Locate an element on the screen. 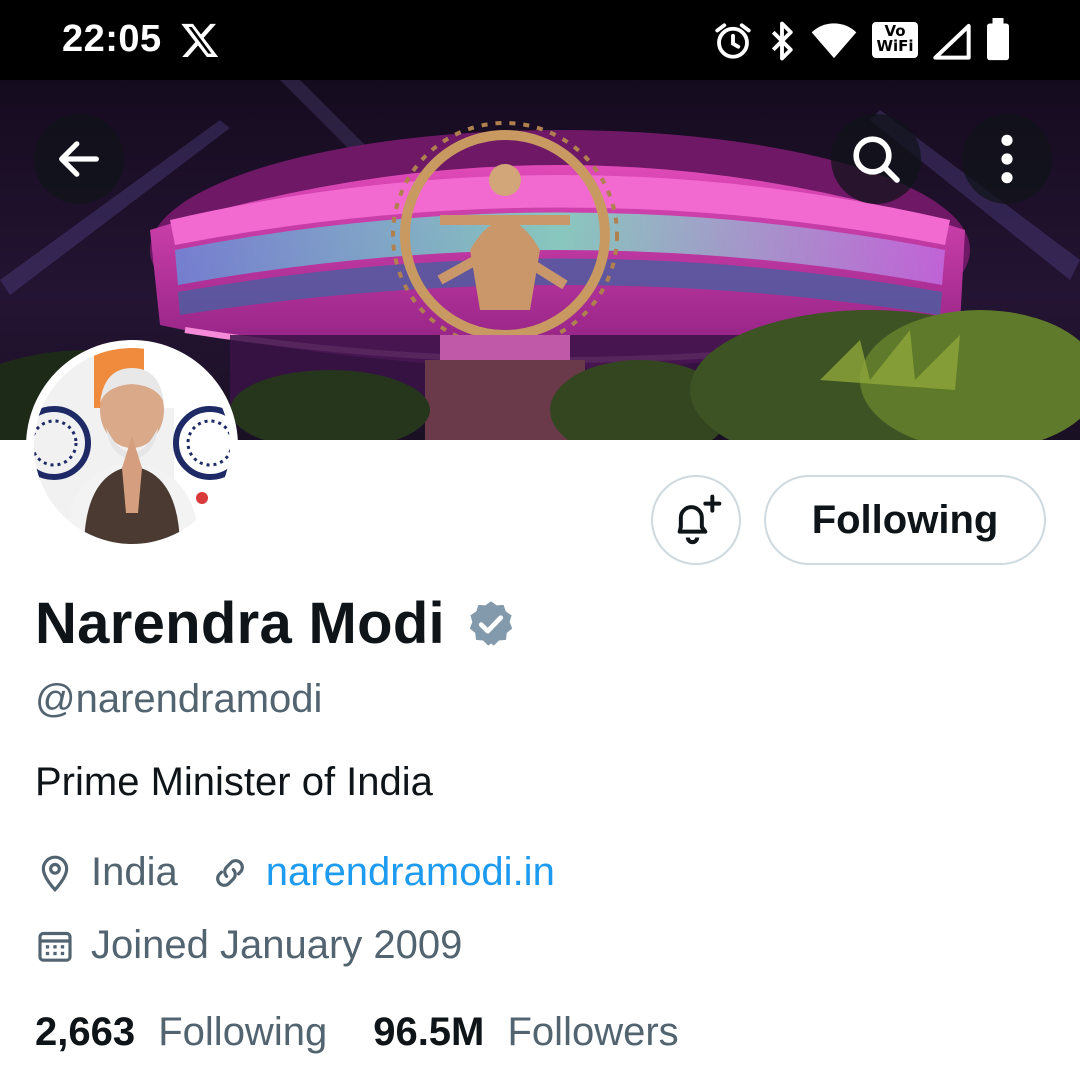 The width and height of the screenshot is (1080, 1079). follow-stats: 2,663 Following 96.5M Followers is located at coordinates (357, 1032).